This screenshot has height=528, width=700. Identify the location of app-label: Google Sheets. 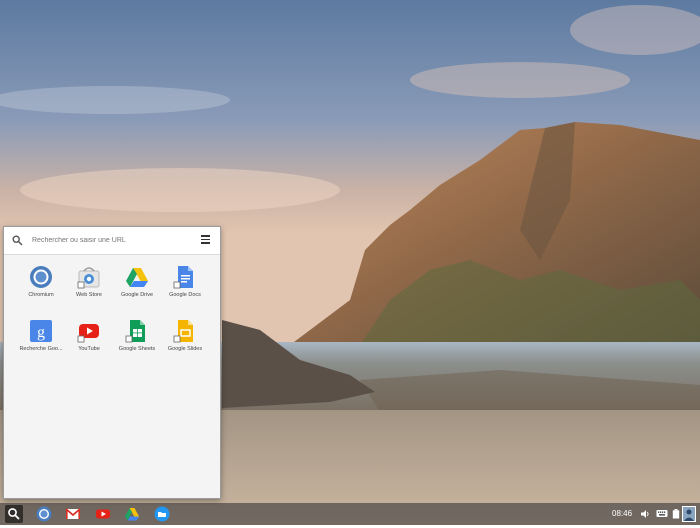
(137, 349).